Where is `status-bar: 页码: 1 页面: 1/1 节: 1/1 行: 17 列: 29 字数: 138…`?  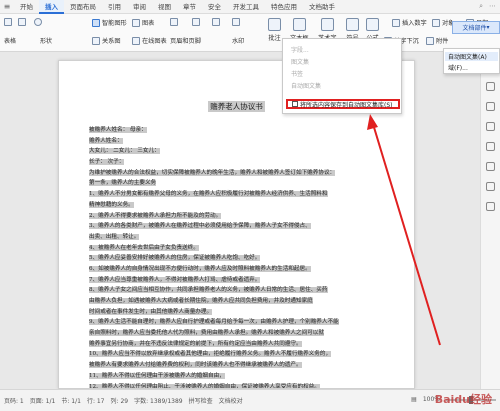 status-bar: 页码: 1 页面: 1/1 节: 1/1 行: 17 列: 29 字数: 138… is located at coordinates (250, 400).